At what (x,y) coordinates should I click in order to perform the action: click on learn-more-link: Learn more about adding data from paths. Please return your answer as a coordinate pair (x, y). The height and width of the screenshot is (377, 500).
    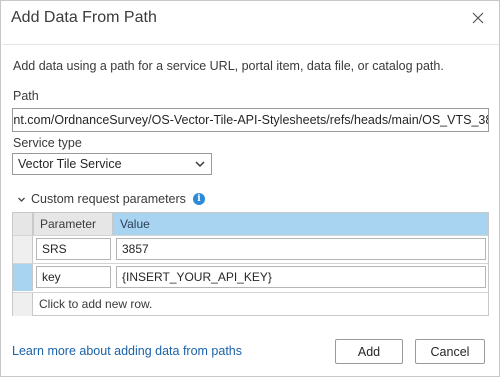
    Looking at the image, I should click on (127, 351).